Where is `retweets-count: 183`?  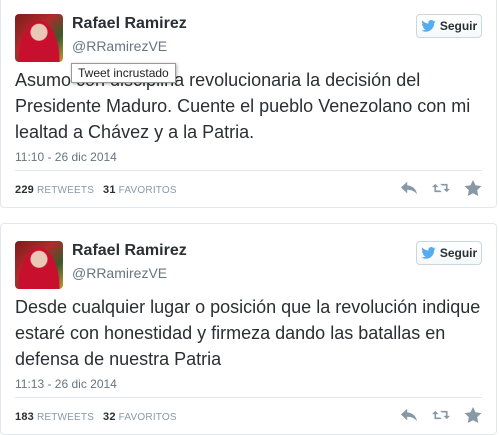
retweets-count: 183 is located at coordinates (24, 417).